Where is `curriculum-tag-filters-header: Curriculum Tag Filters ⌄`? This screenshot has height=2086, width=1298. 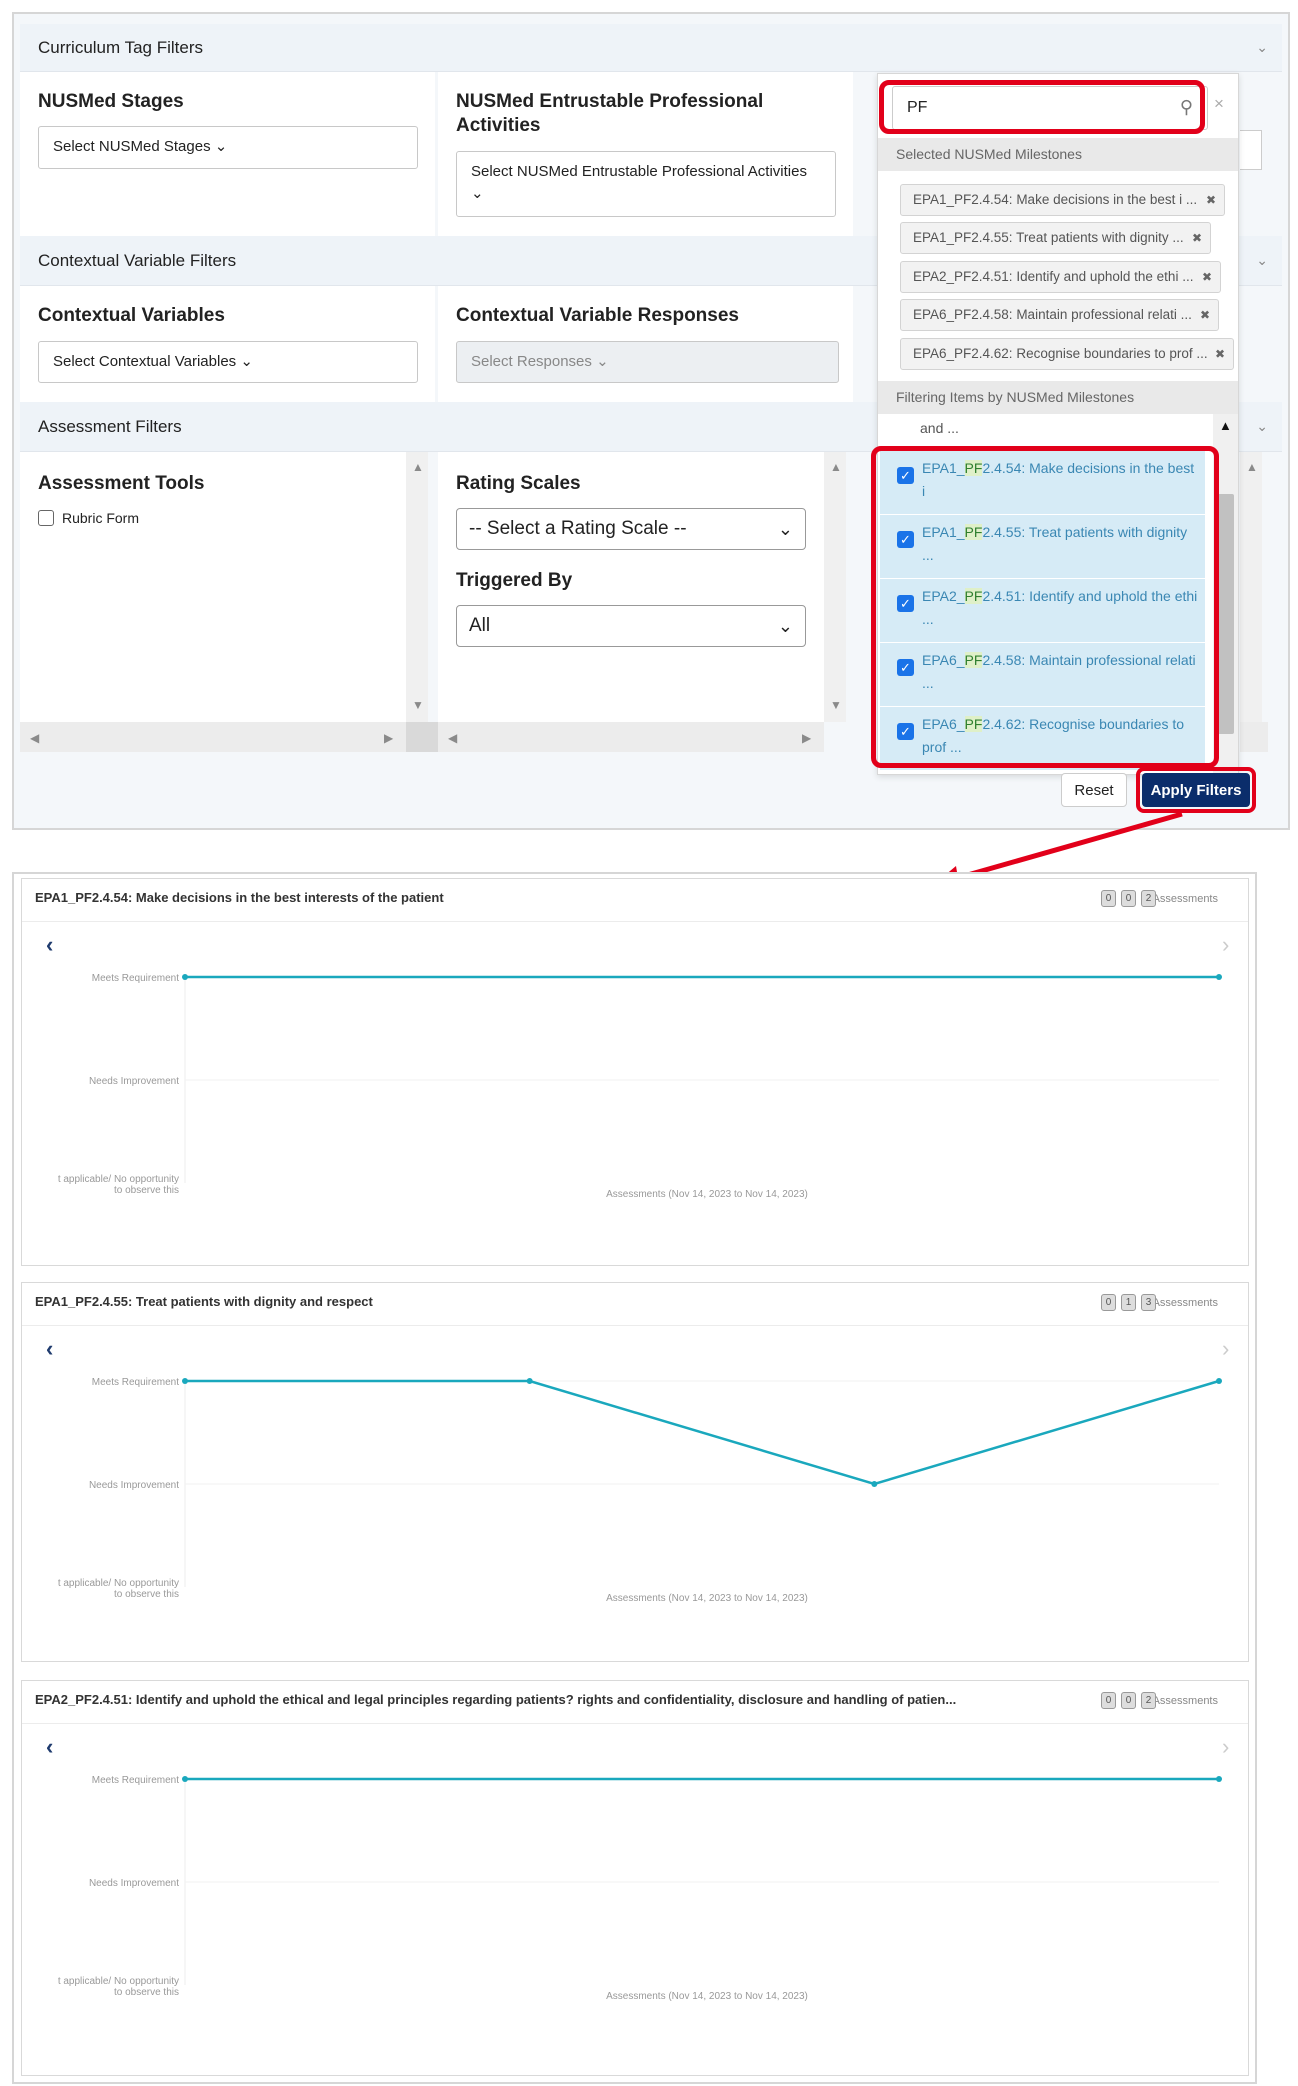 curriculum-tag-filters-header: Curriculum Tag Filters ⌄ is located at coordinates (651, 48).